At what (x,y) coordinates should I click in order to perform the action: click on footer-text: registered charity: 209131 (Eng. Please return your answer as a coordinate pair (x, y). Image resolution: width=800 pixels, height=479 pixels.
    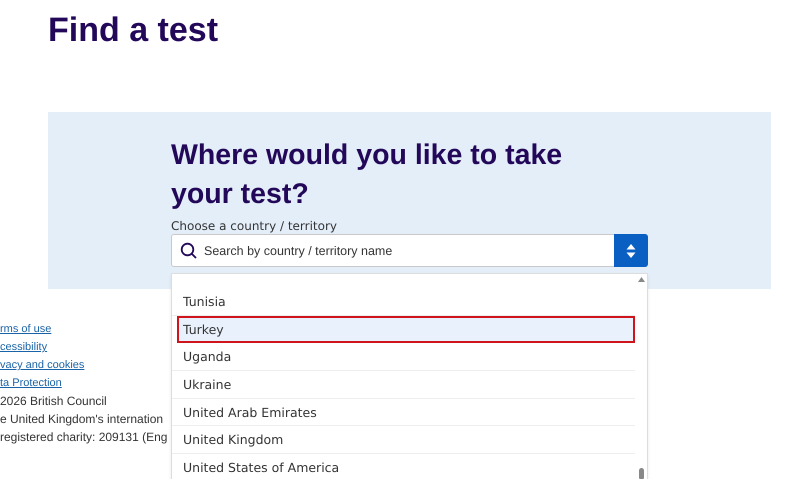
    Looking at the image, I should click on (84, 437).